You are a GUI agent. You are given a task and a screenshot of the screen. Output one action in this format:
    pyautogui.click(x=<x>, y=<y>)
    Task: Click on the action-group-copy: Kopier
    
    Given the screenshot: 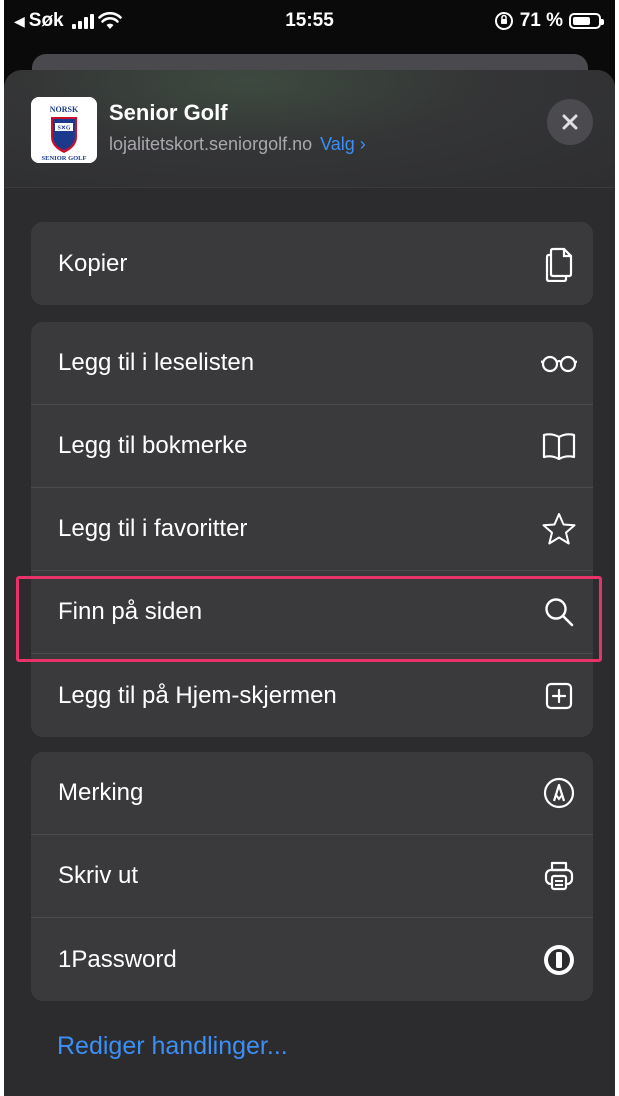 What is the action you would take?
    pyautogui.click(x=312, y=263)
    